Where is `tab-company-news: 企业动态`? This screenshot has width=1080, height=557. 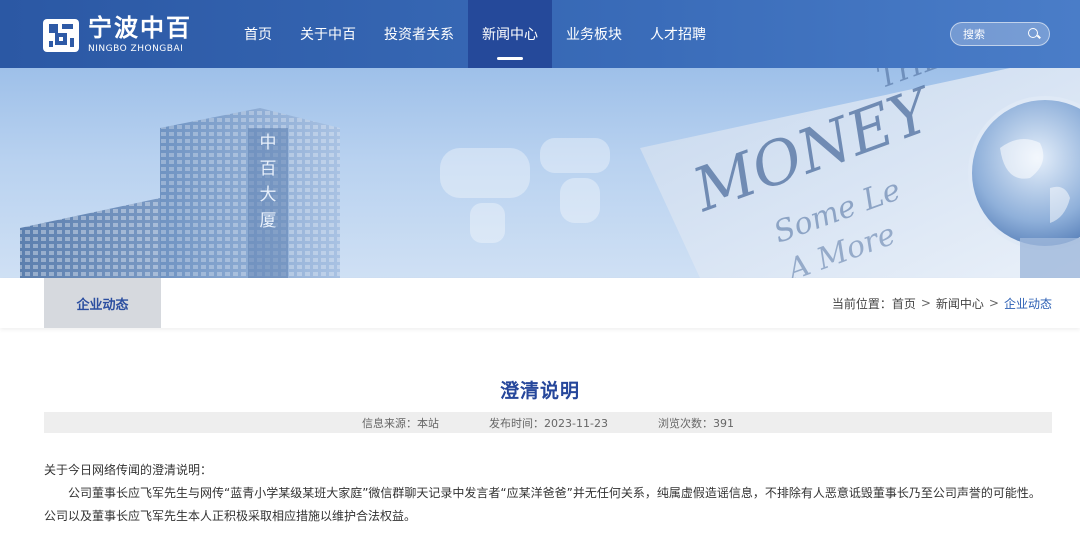
tab-company-news: 企业动态 is located at coordinates (102, 303).